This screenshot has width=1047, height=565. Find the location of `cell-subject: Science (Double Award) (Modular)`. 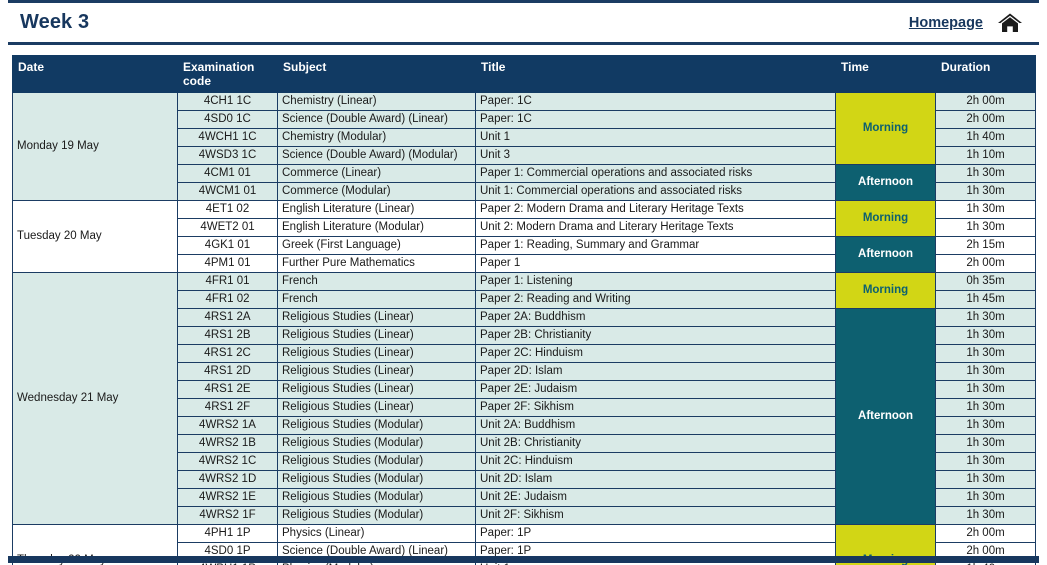

cell-subject: Science (Double Award) (Modular) is located at coordinates (376, 155).